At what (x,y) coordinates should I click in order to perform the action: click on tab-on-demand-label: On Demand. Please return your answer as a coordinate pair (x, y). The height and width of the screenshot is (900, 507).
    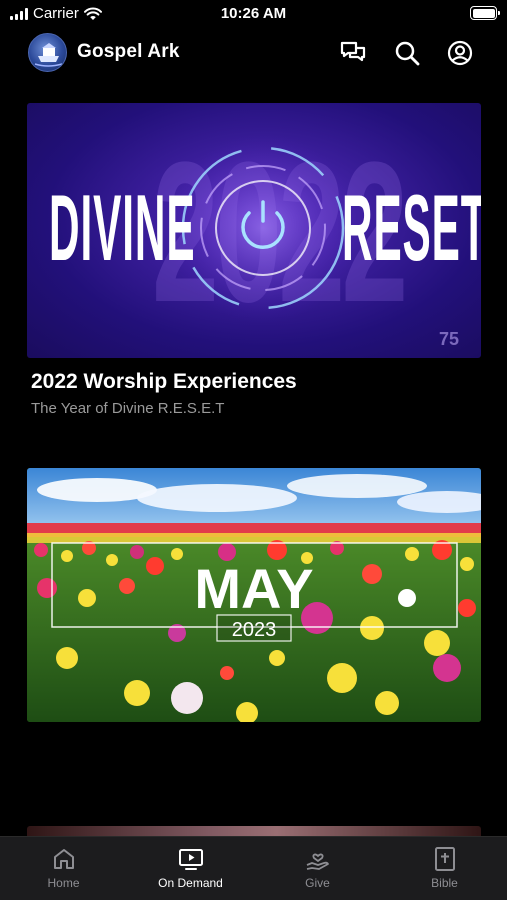
    Looking at the image, I should click on (190, 883).